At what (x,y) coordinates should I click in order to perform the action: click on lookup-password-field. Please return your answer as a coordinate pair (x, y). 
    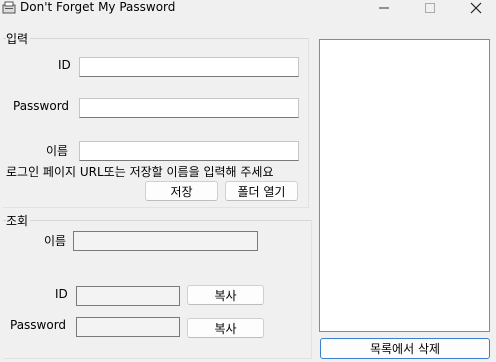
    Looking at the image, I should click on (128, 327).